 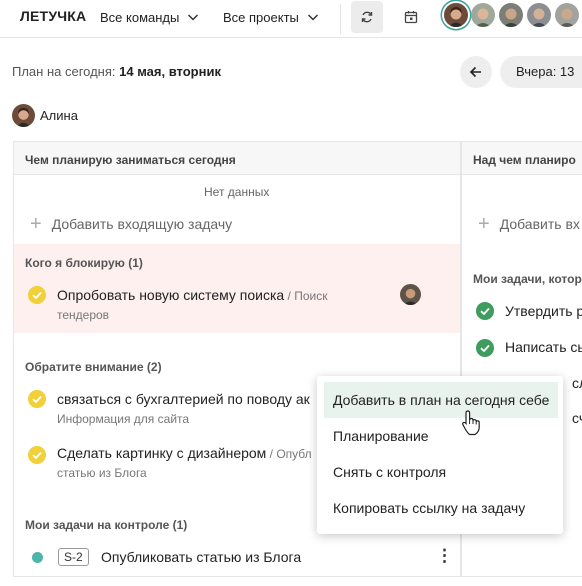 What do you see at coordinates (577, 418) in the screenshot?
I see `task-title: сч` at bounding box center [577, 418].